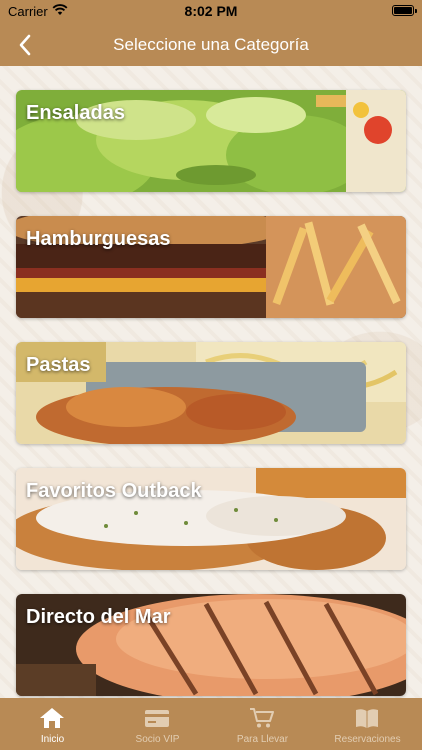 This screenshot has width=422, height=750. I want to click on category-card-favoritos-outback: Favoritos Outback, so click(211, 519).